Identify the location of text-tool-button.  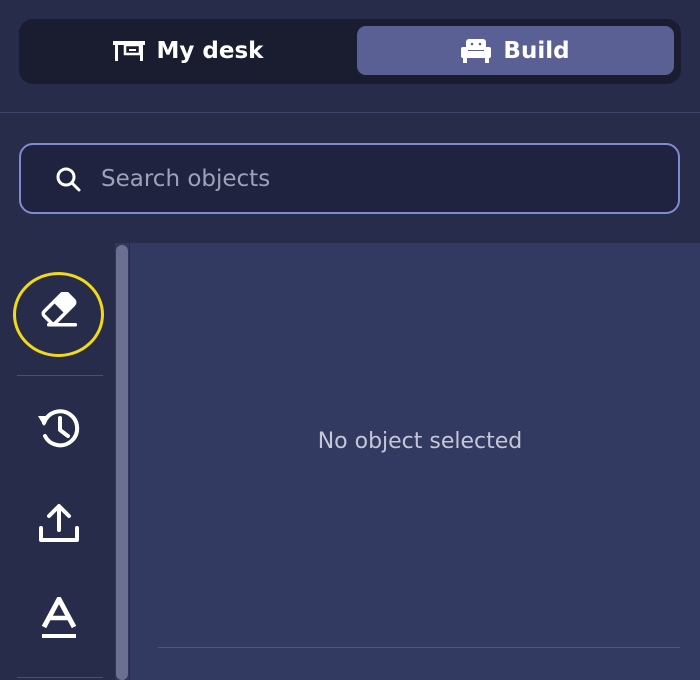
(59, 621).